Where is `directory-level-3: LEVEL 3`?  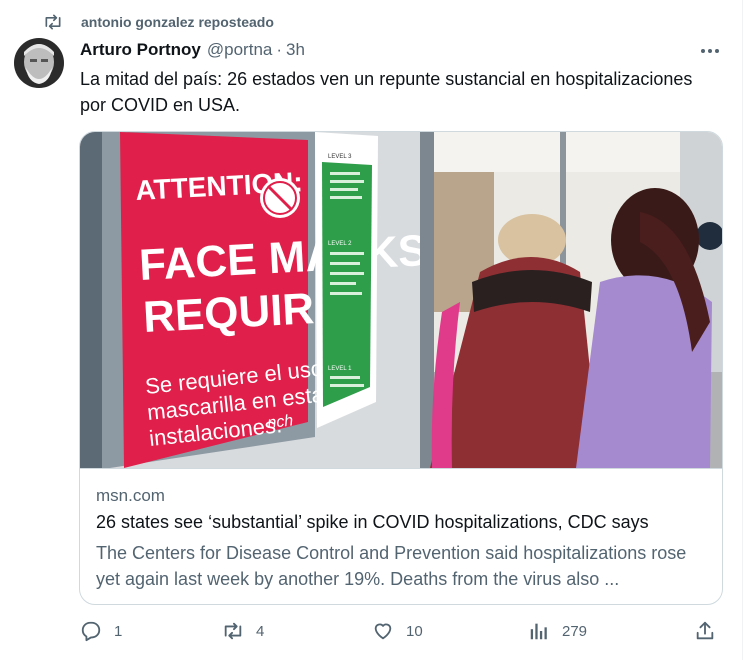
directory-level-3: LEVEL 3 is located at coordinates (340, 157).